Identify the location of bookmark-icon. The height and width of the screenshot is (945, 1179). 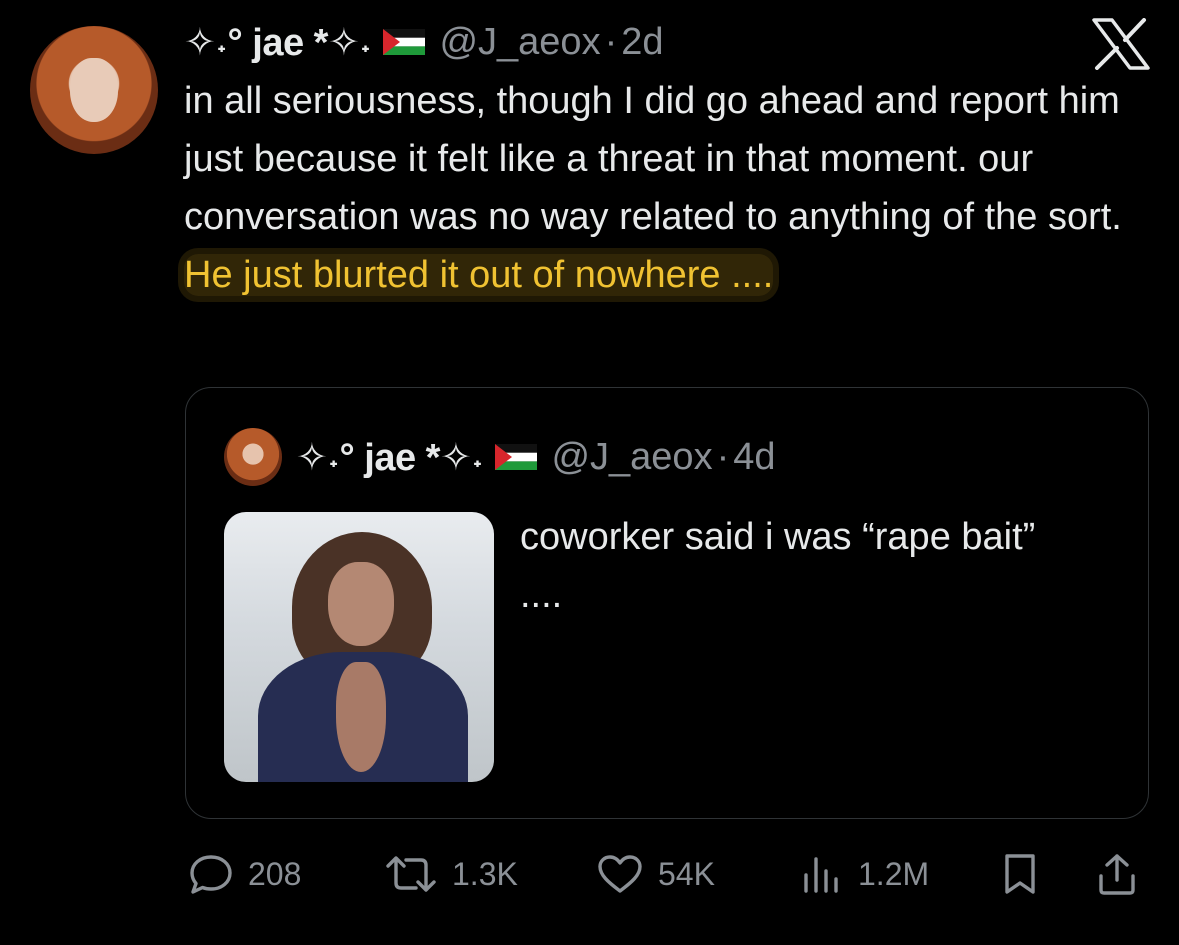
(1020, 874).